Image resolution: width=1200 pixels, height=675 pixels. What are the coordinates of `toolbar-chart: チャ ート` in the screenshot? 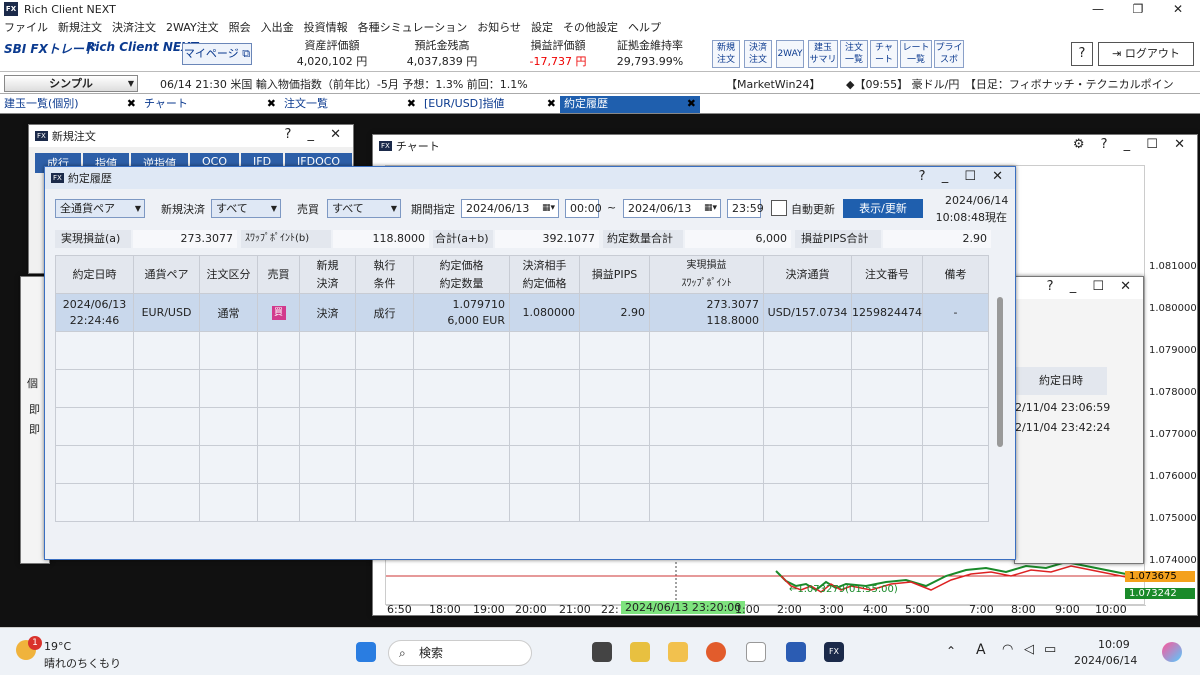 It's located at (884, 54).